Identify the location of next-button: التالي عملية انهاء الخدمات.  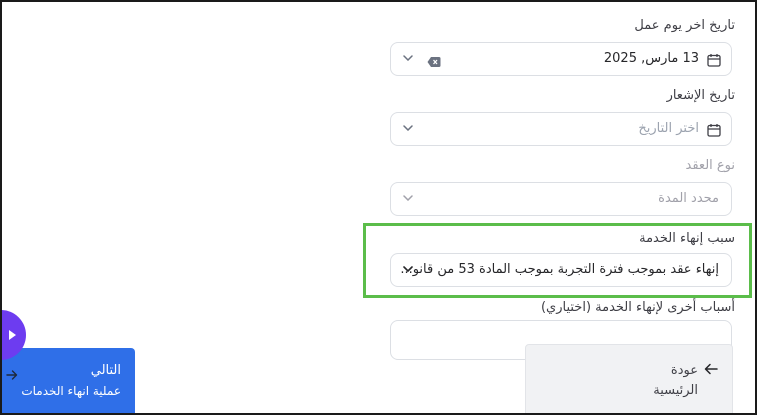
(68, 380).